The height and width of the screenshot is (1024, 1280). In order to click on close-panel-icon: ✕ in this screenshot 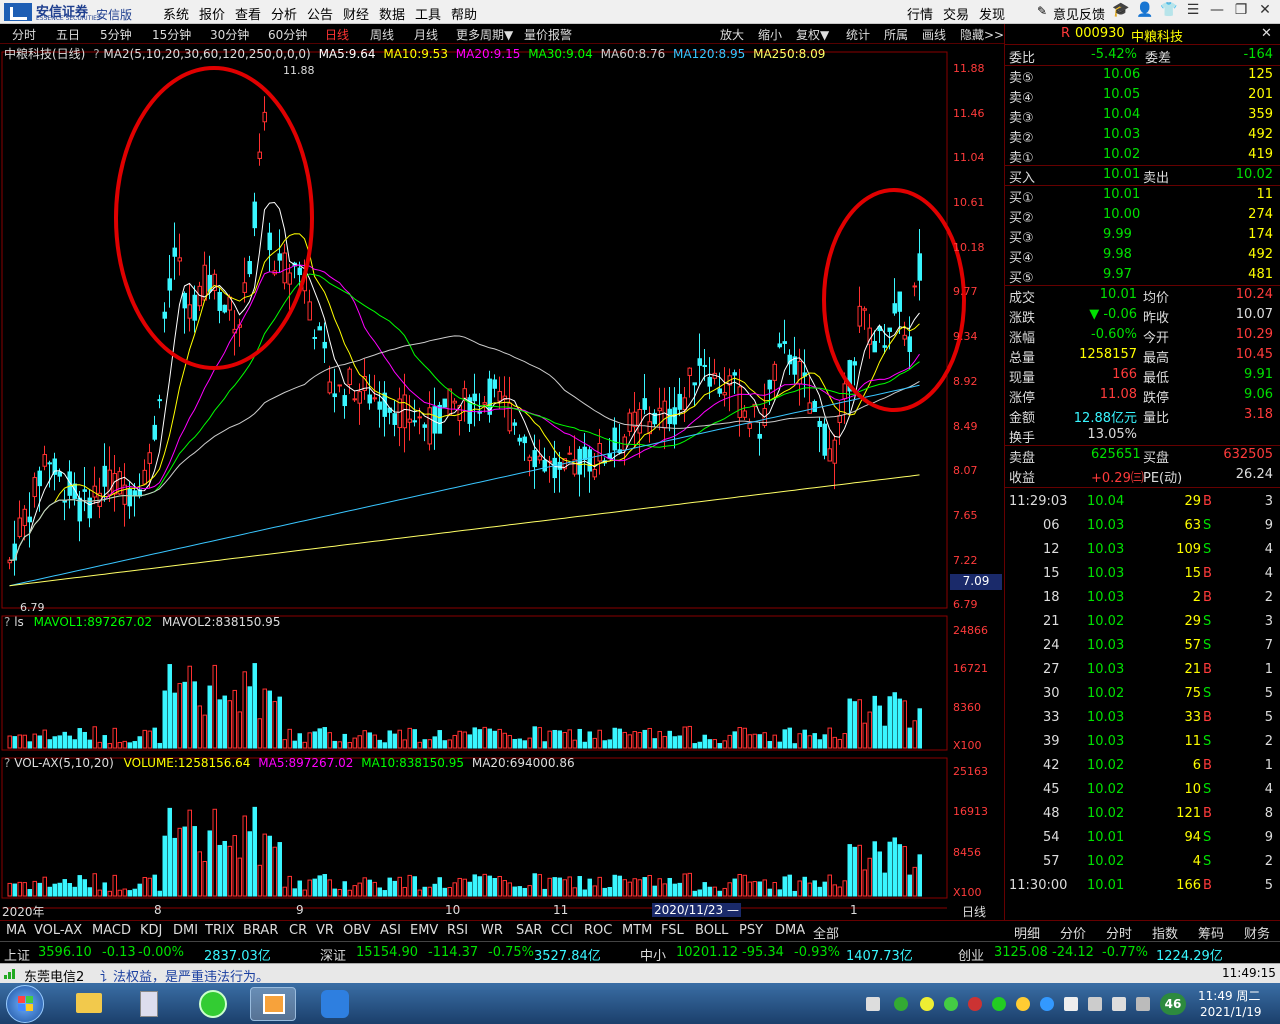, I will do `click(1266, 33)`.